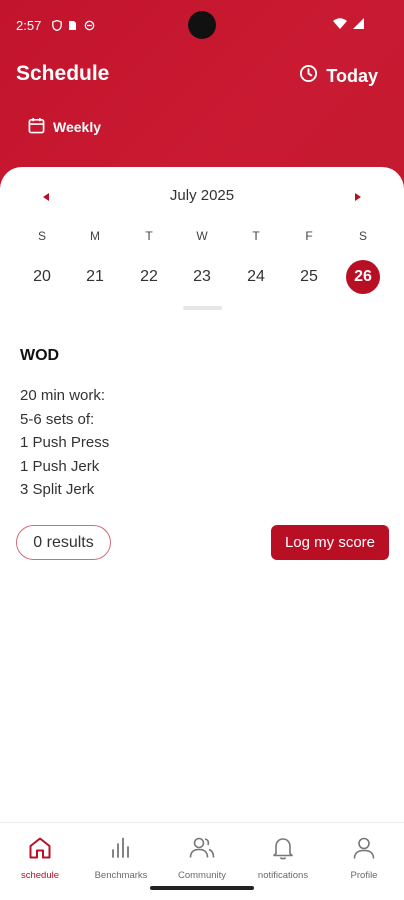  Describe the element at coordinates (202, 308) in the screenshot. I see `drag-handle` at that location.